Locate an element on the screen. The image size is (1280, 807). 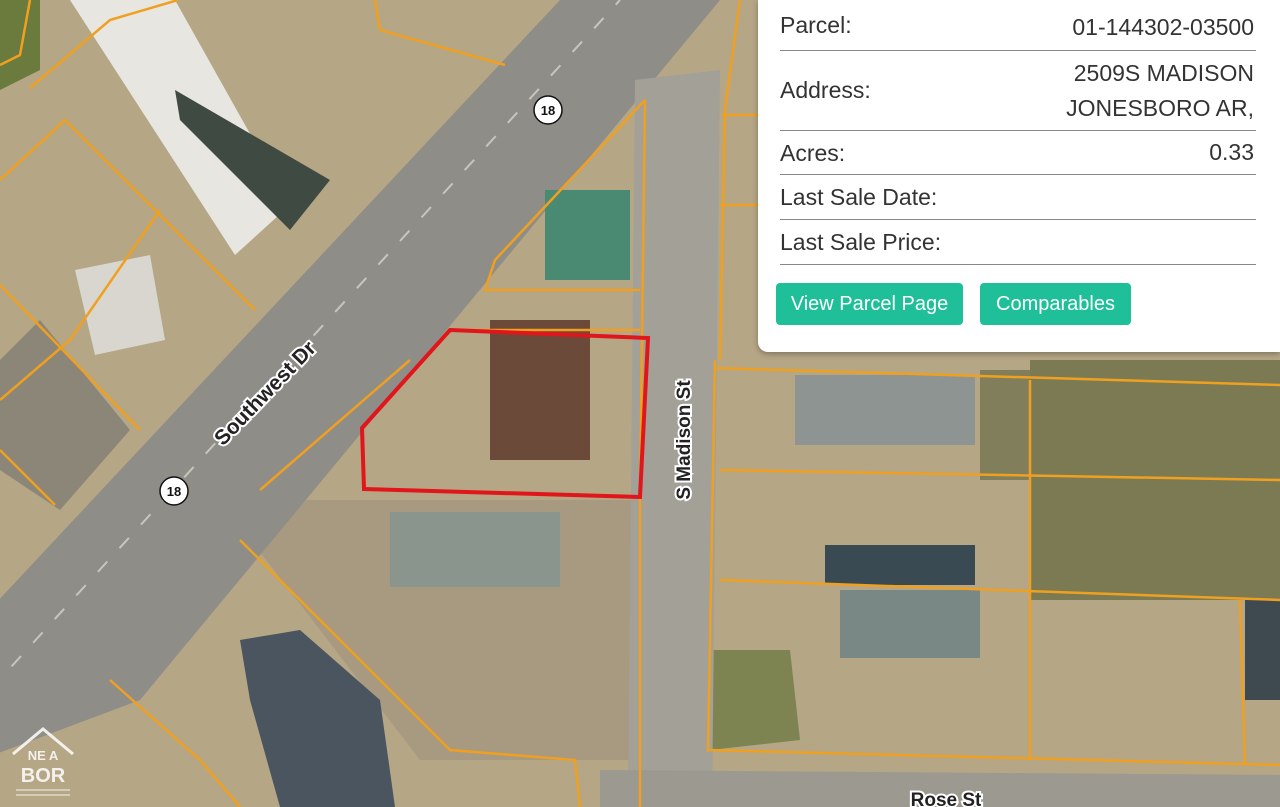
sale-date-row: Last Sale Date: is located at coordinates (1018, 198).